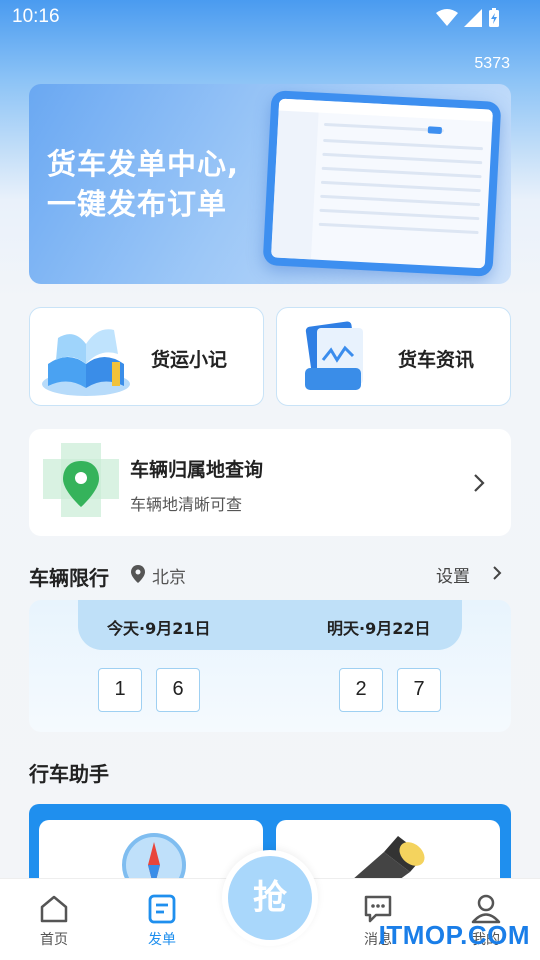 The width and height of the screenshot is (540, 960). I want to click on status-bar: 10:16, so click(270, 18).